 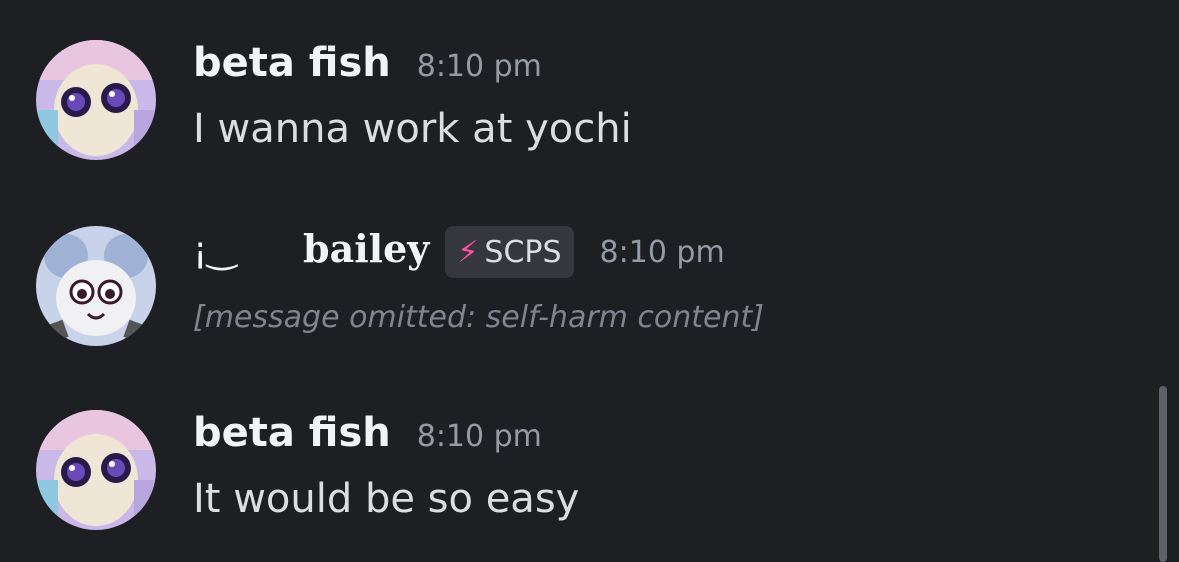 I want to click on message-text-omitted: [message omitted: self-harm content], so click(x=478, y=317).